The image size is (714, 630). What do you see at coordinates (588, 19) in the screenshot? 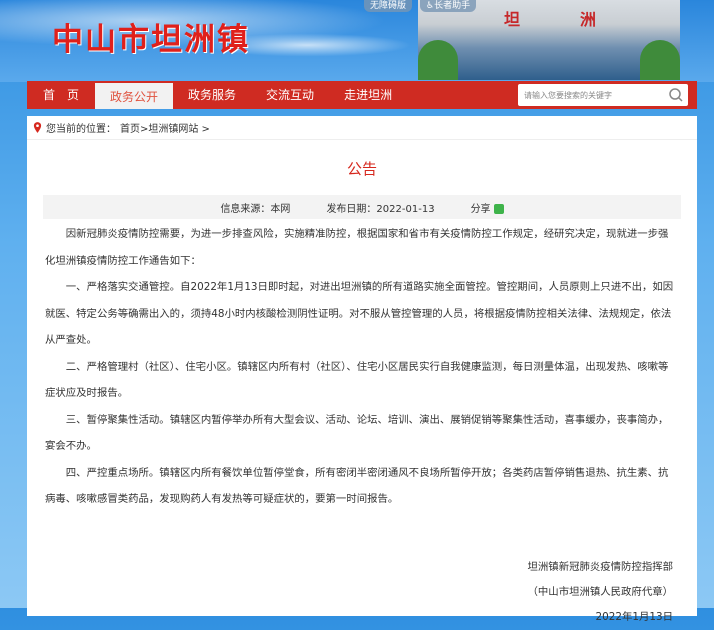
I see `building-char: 洲` at bounding box center [588, 19].